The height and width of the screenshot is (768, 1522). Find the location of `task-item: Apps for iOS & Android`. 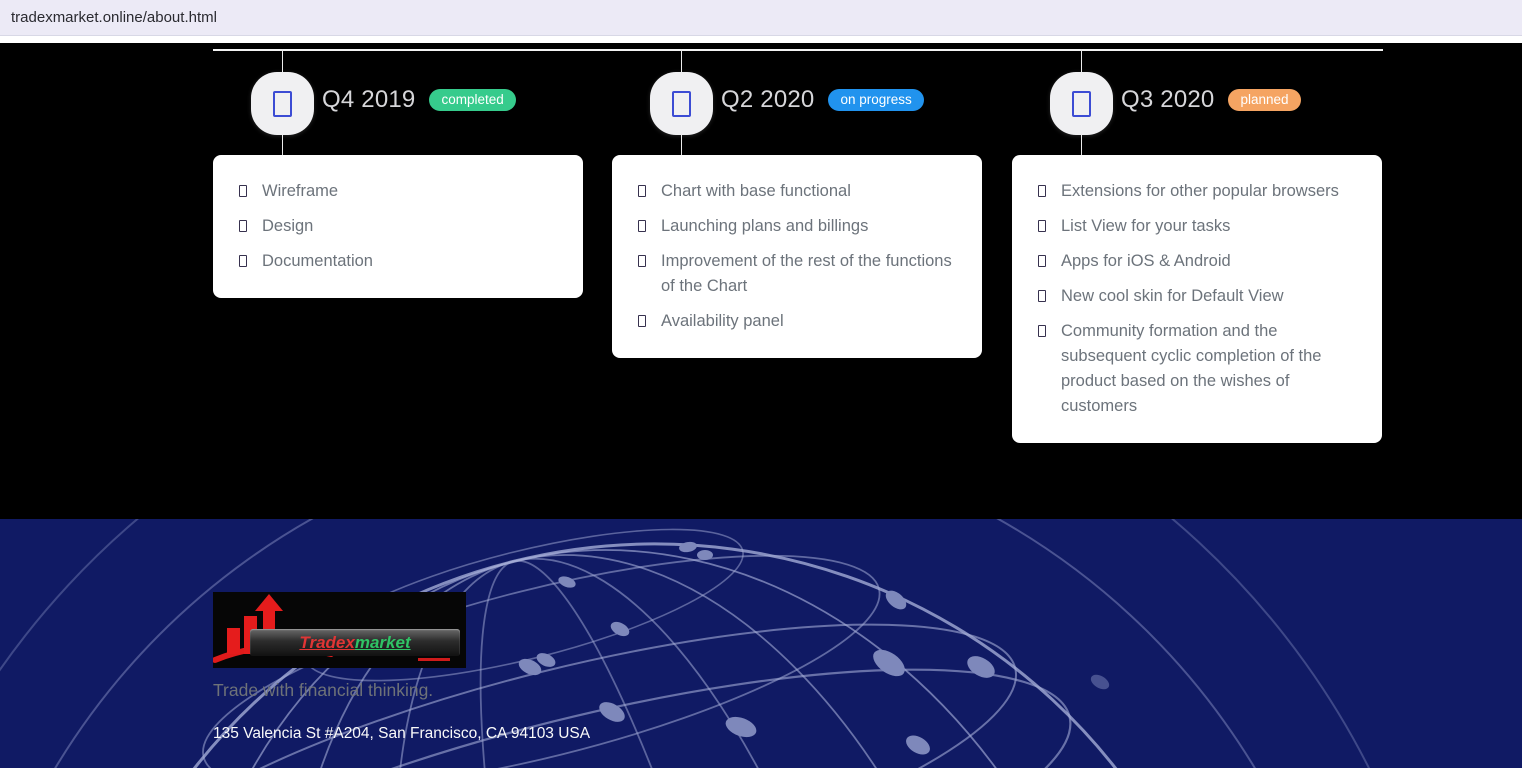

task-item: Apps for iOS & Android is located at coordinates (1197, 261).